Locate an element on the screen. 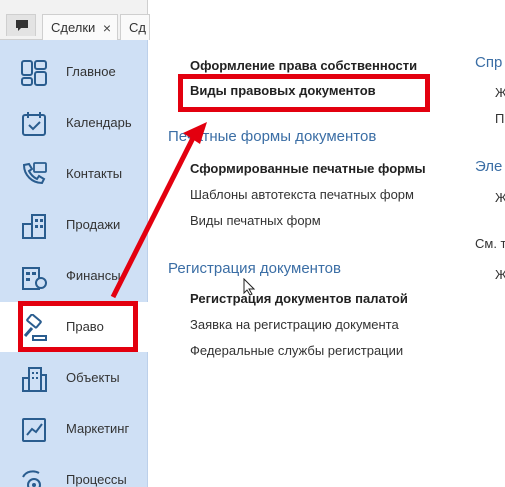  right-command-4: Ж is located at coordinates (500, 274).